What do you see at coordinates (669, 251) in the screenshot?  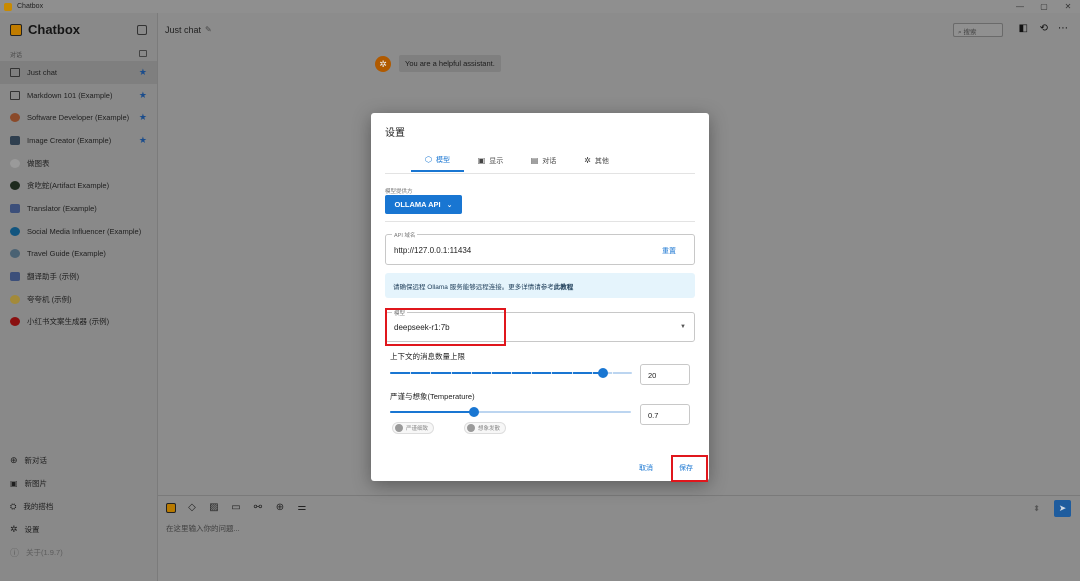 I see `reset-link: 重置` at bounding box center [669, 251].